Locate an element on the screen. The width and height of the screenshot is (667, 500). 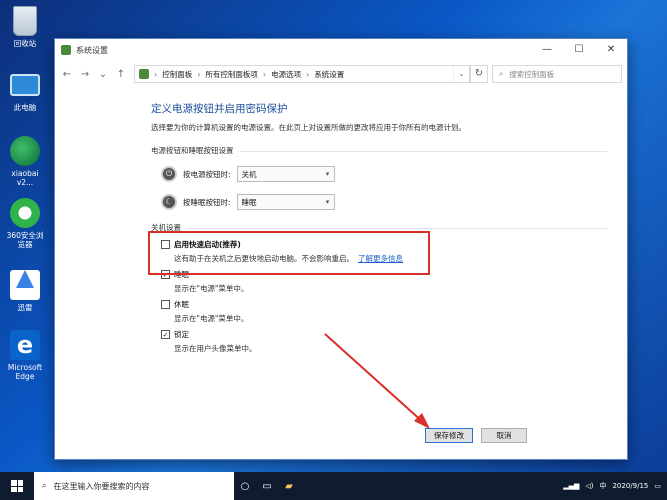
start-button is located at coordinates (17, 486).